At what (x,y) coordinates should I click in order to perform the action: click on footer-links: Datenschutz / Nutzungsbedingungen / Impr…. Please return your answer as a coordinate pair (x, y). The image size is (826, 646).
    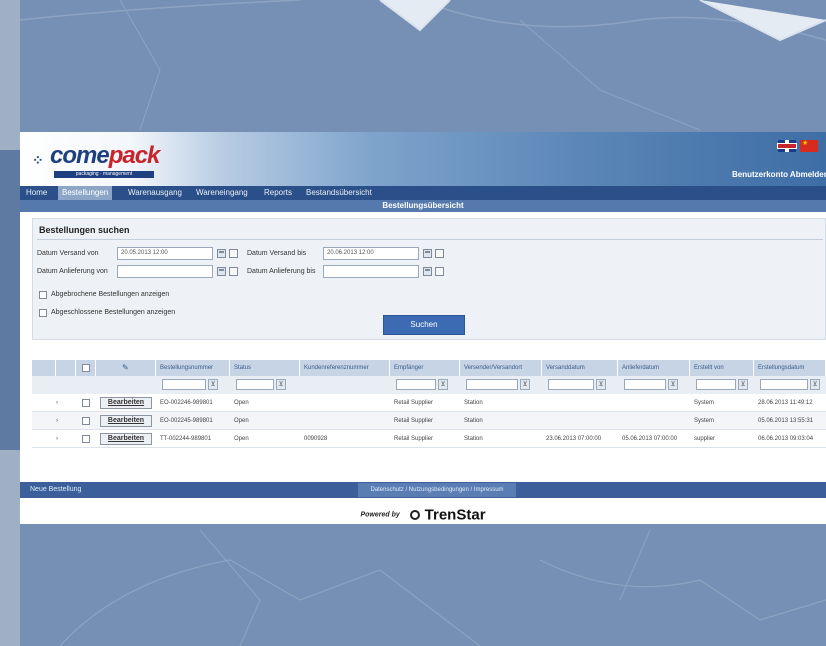
    Looking at the image, I should click on (437, 490).